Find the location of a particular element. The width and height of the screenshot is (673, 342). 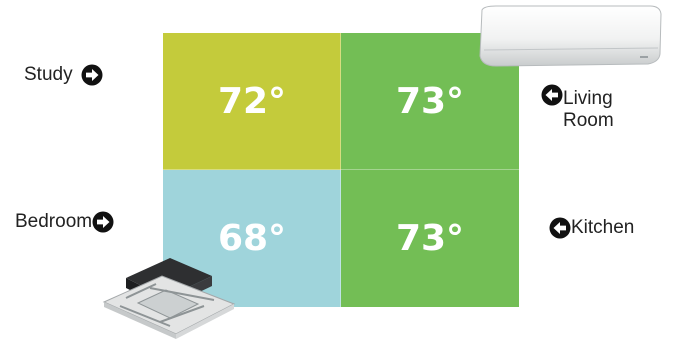

zone-bedroom-temp: 68° is located at coordinates (252, 238).